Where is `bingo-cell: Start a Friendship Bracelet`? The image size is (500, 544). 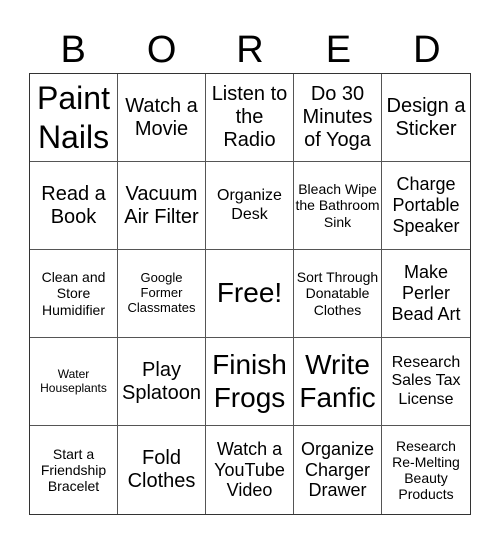
bingo-cell: Start a Friendship Bracelet is located at coordinates (74, 470).